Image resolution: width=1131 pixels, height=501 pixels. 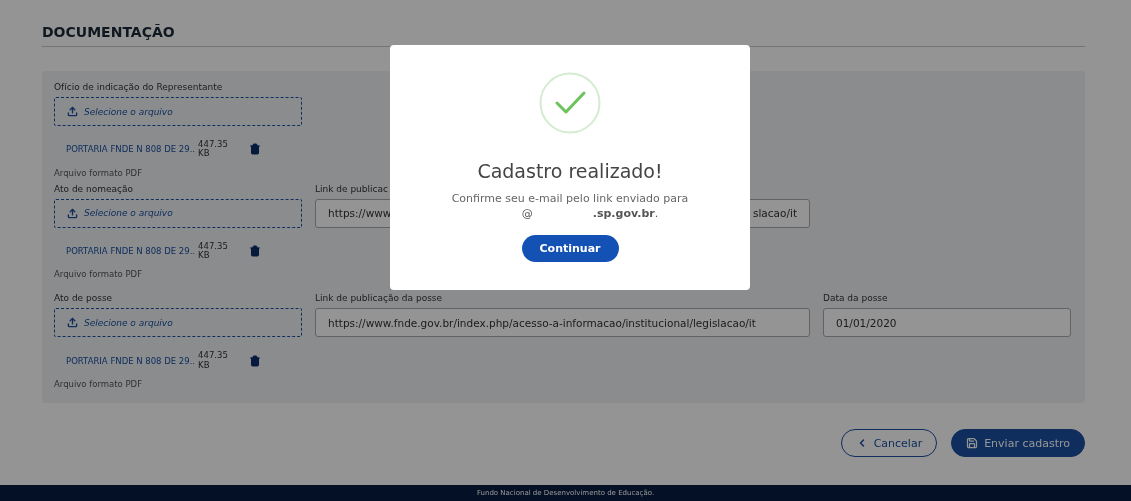 I want to click on email-text: .sp.gov.br., so click(x=625, y=213).